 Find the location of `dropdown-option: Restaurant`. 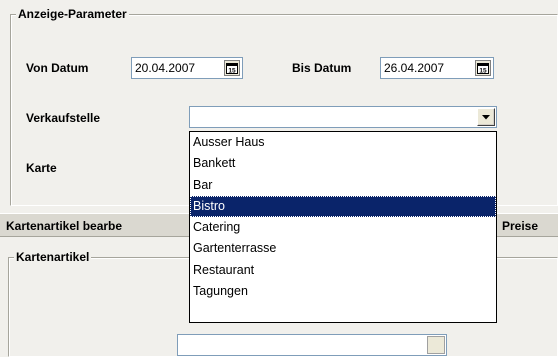

dropdown-option: Restaurant is located at coordinates (343, 270).